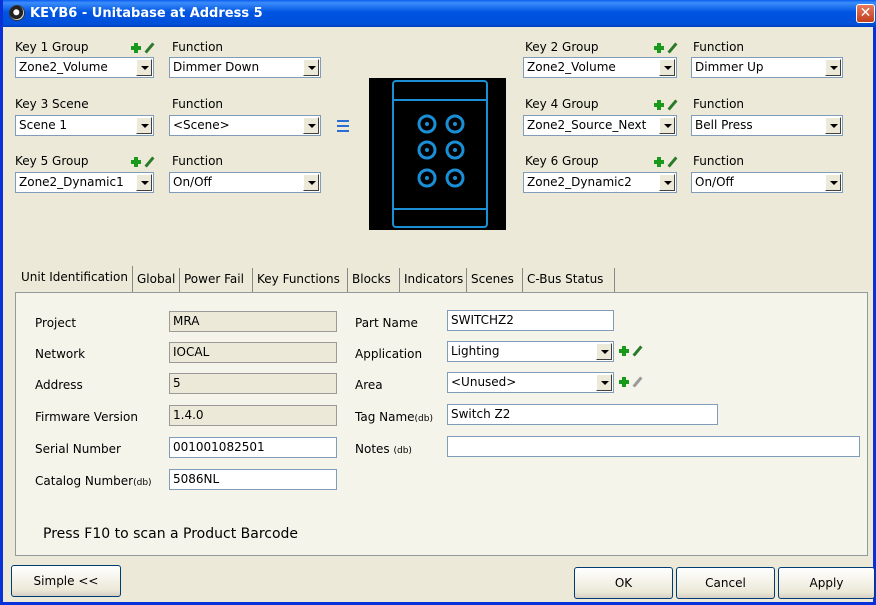  I want to click on part-name-label: Part Name, so click(386, 323).